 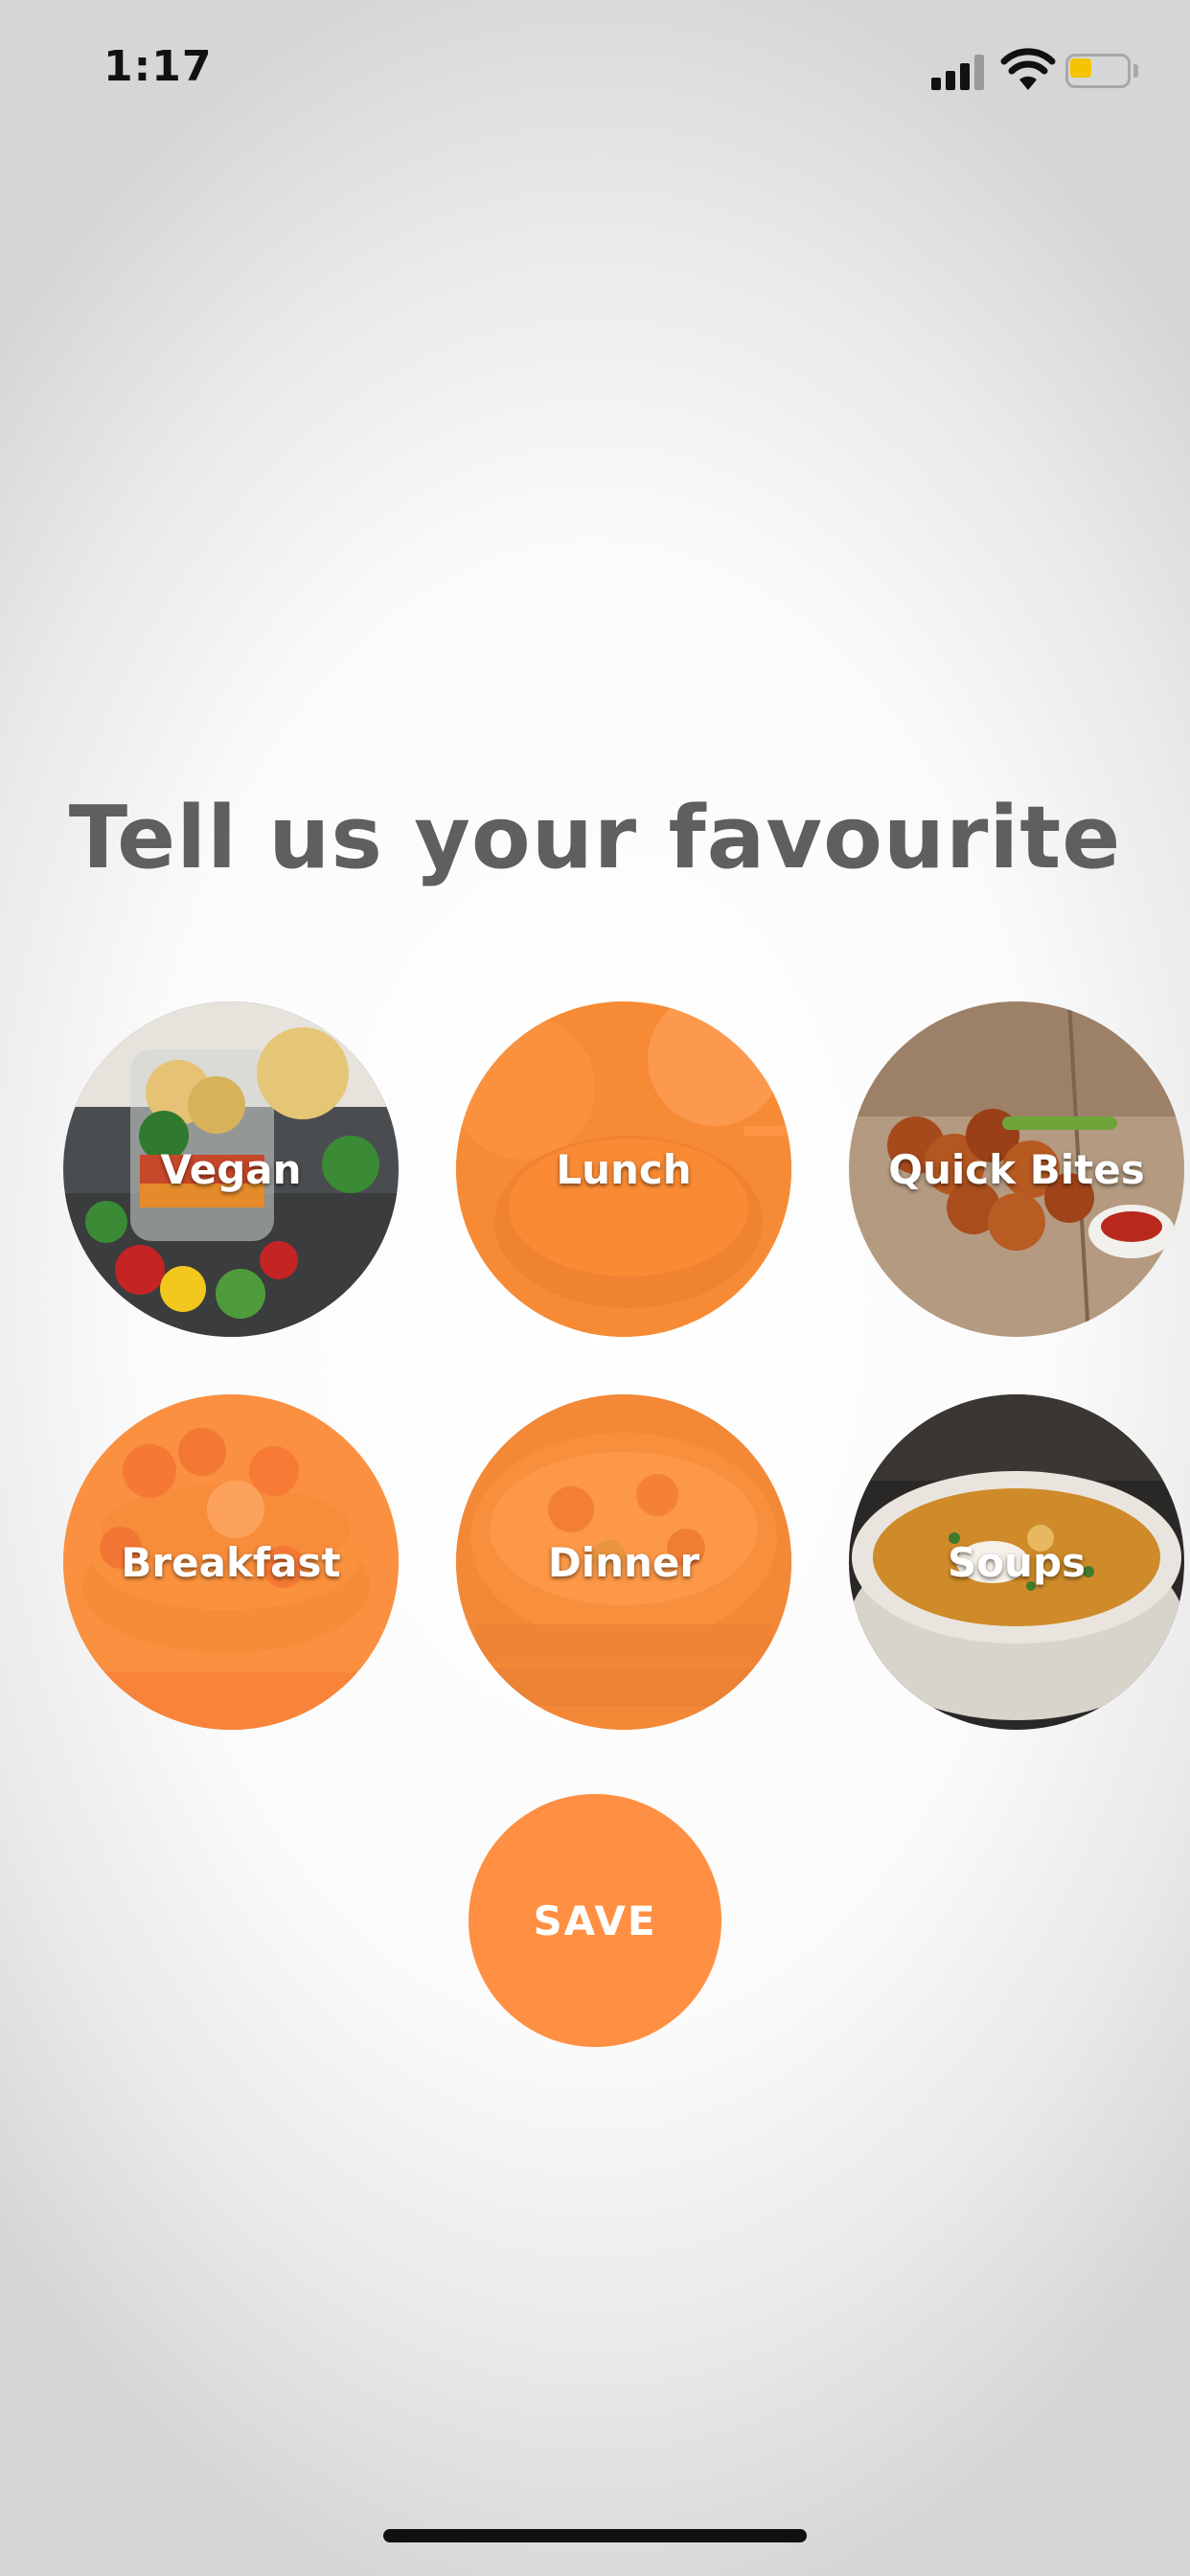 I want to click on category-label: Quick Bites, so click(x=1016, y=1169).